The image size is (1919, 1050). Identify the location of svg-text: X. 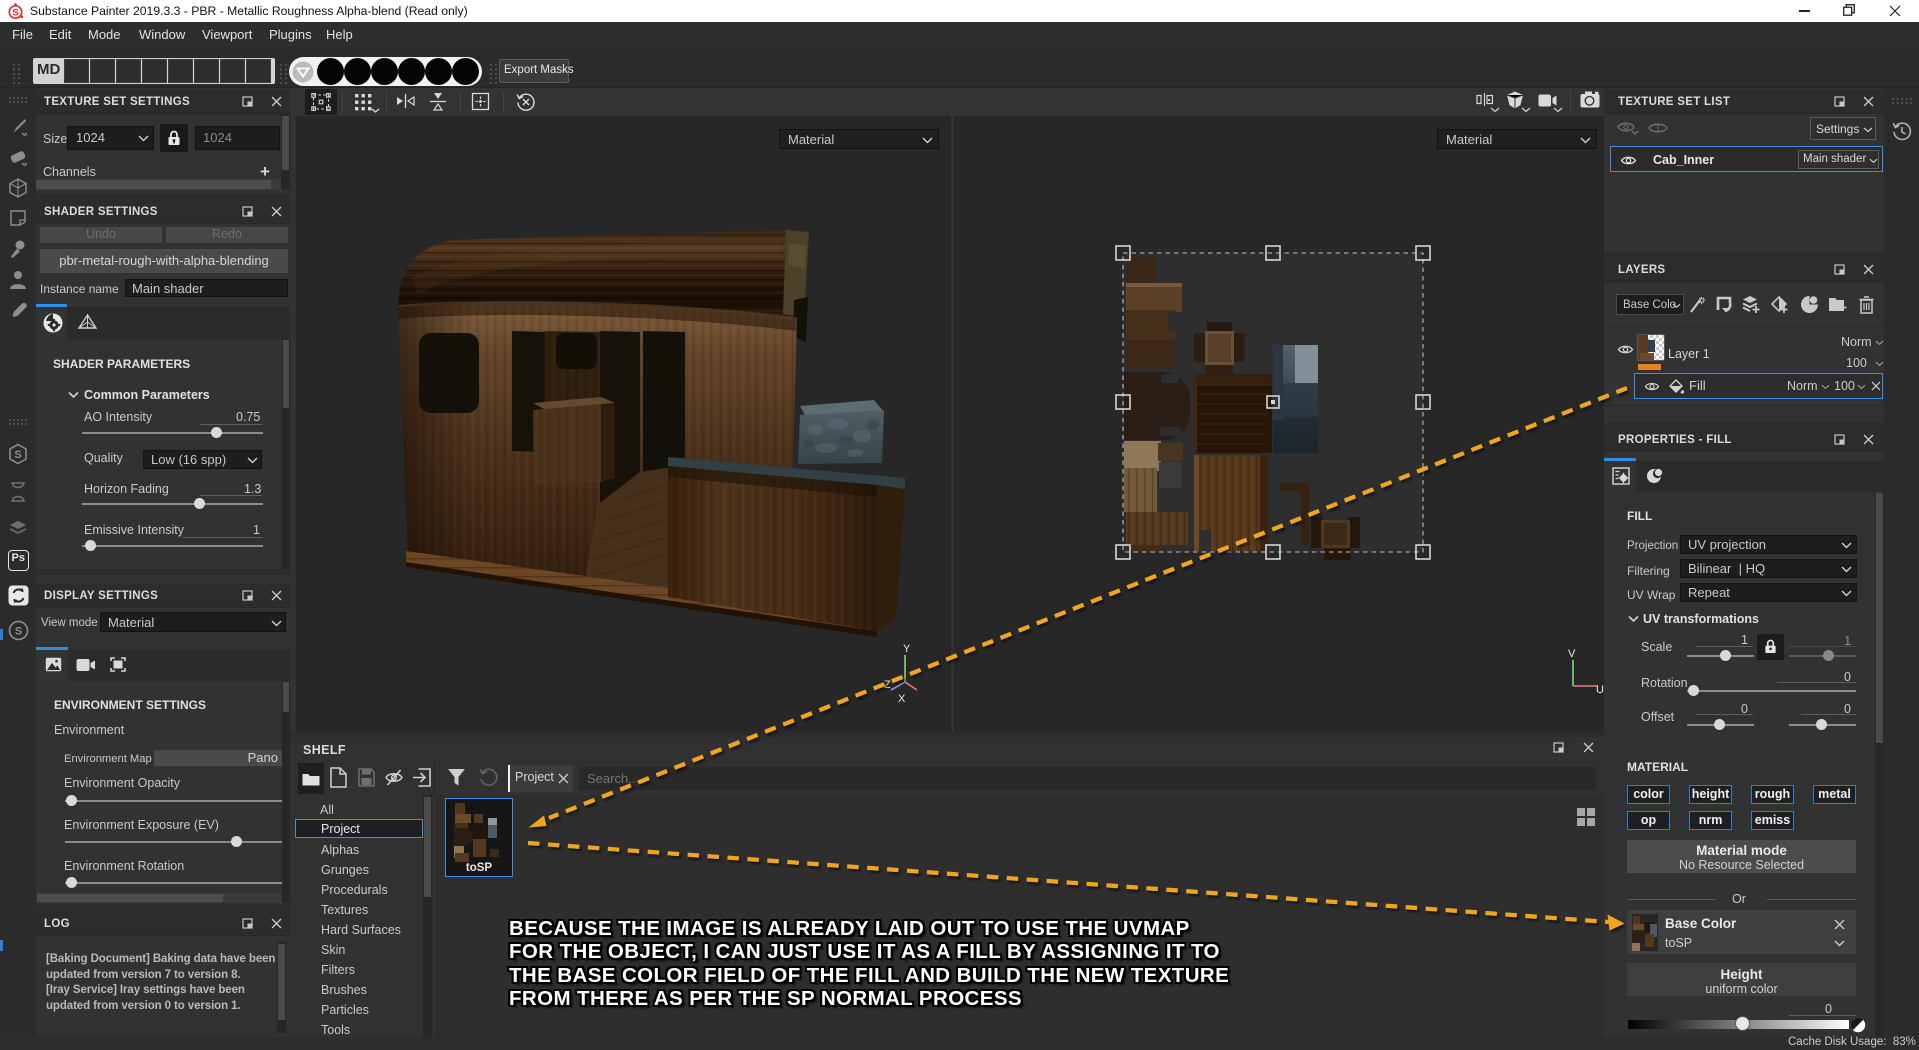
(902, 699).